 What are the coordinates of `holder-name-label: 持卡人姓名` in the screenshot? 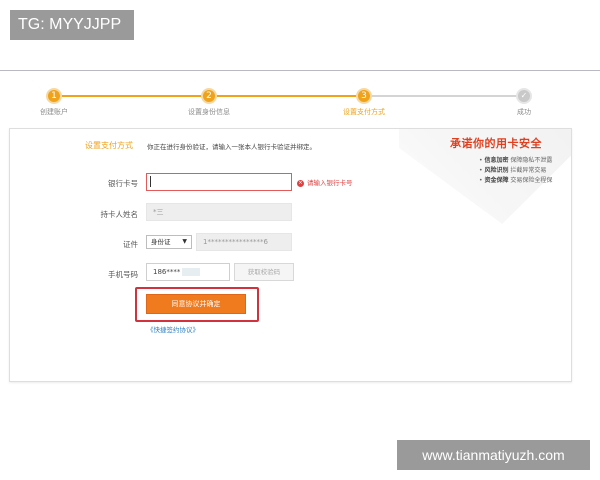 It's located at (119, 214).